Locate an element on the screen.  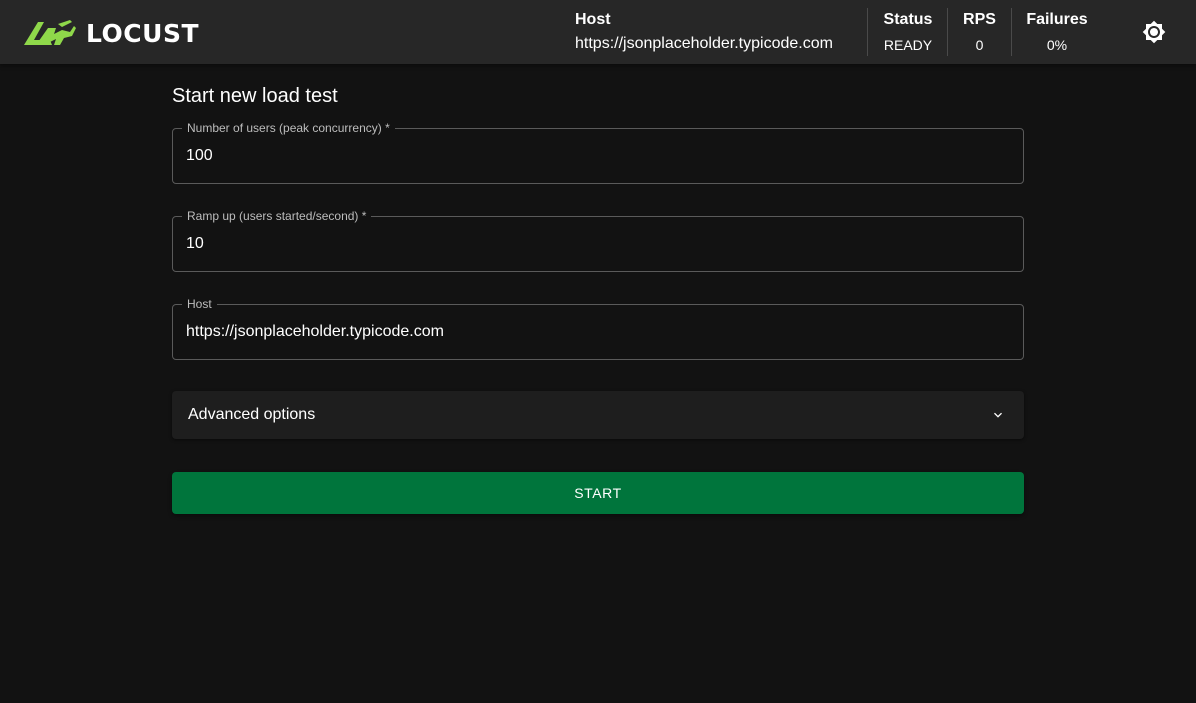
start-button: START is located at coordinates (598, 493).